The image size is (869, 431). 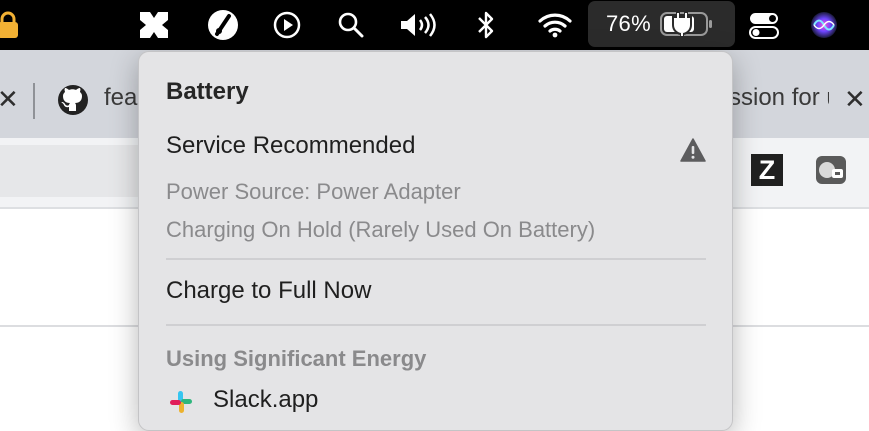 What do you see at coordinates (767, 170) in the screenshot?
I see `z-extension-icon: Z` at bounding box center [767, 170].